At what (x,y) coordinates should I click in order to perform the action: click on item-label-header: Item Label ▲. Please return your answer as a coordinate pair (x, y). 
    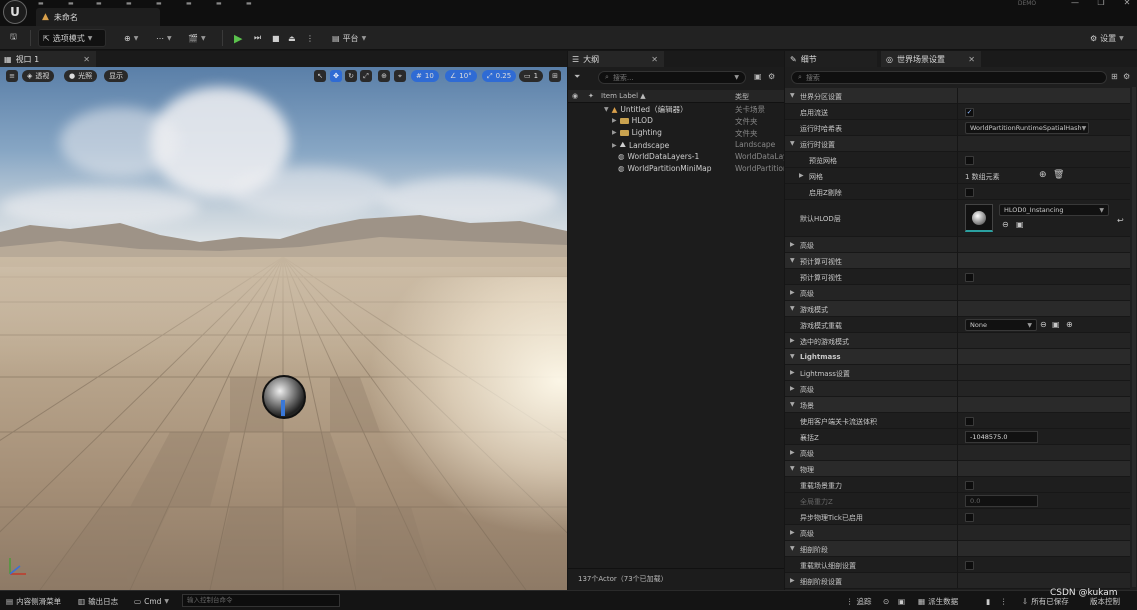
    Looking at the image, I should click on (623, 96).